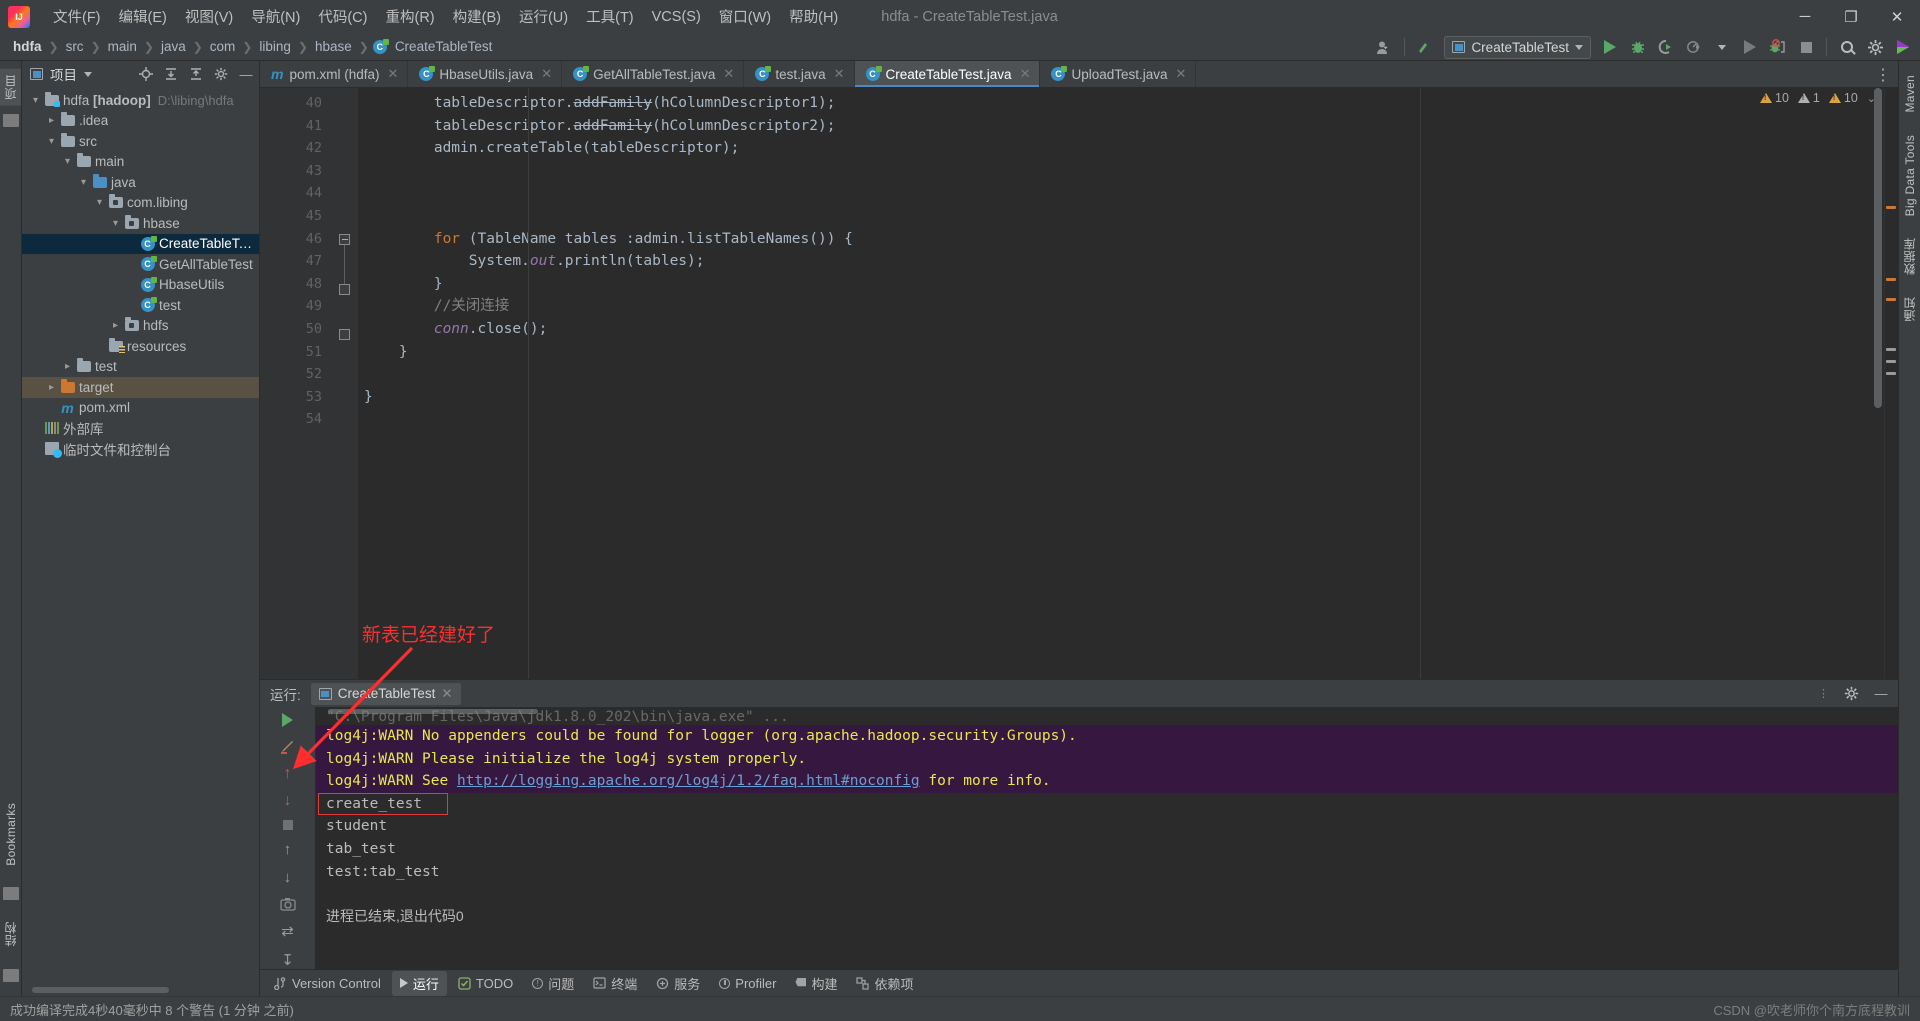  What do you see at coordinates (140, 367) in the screenshot?
I see `tree-node-test: test` at bounding box center [140, 367].